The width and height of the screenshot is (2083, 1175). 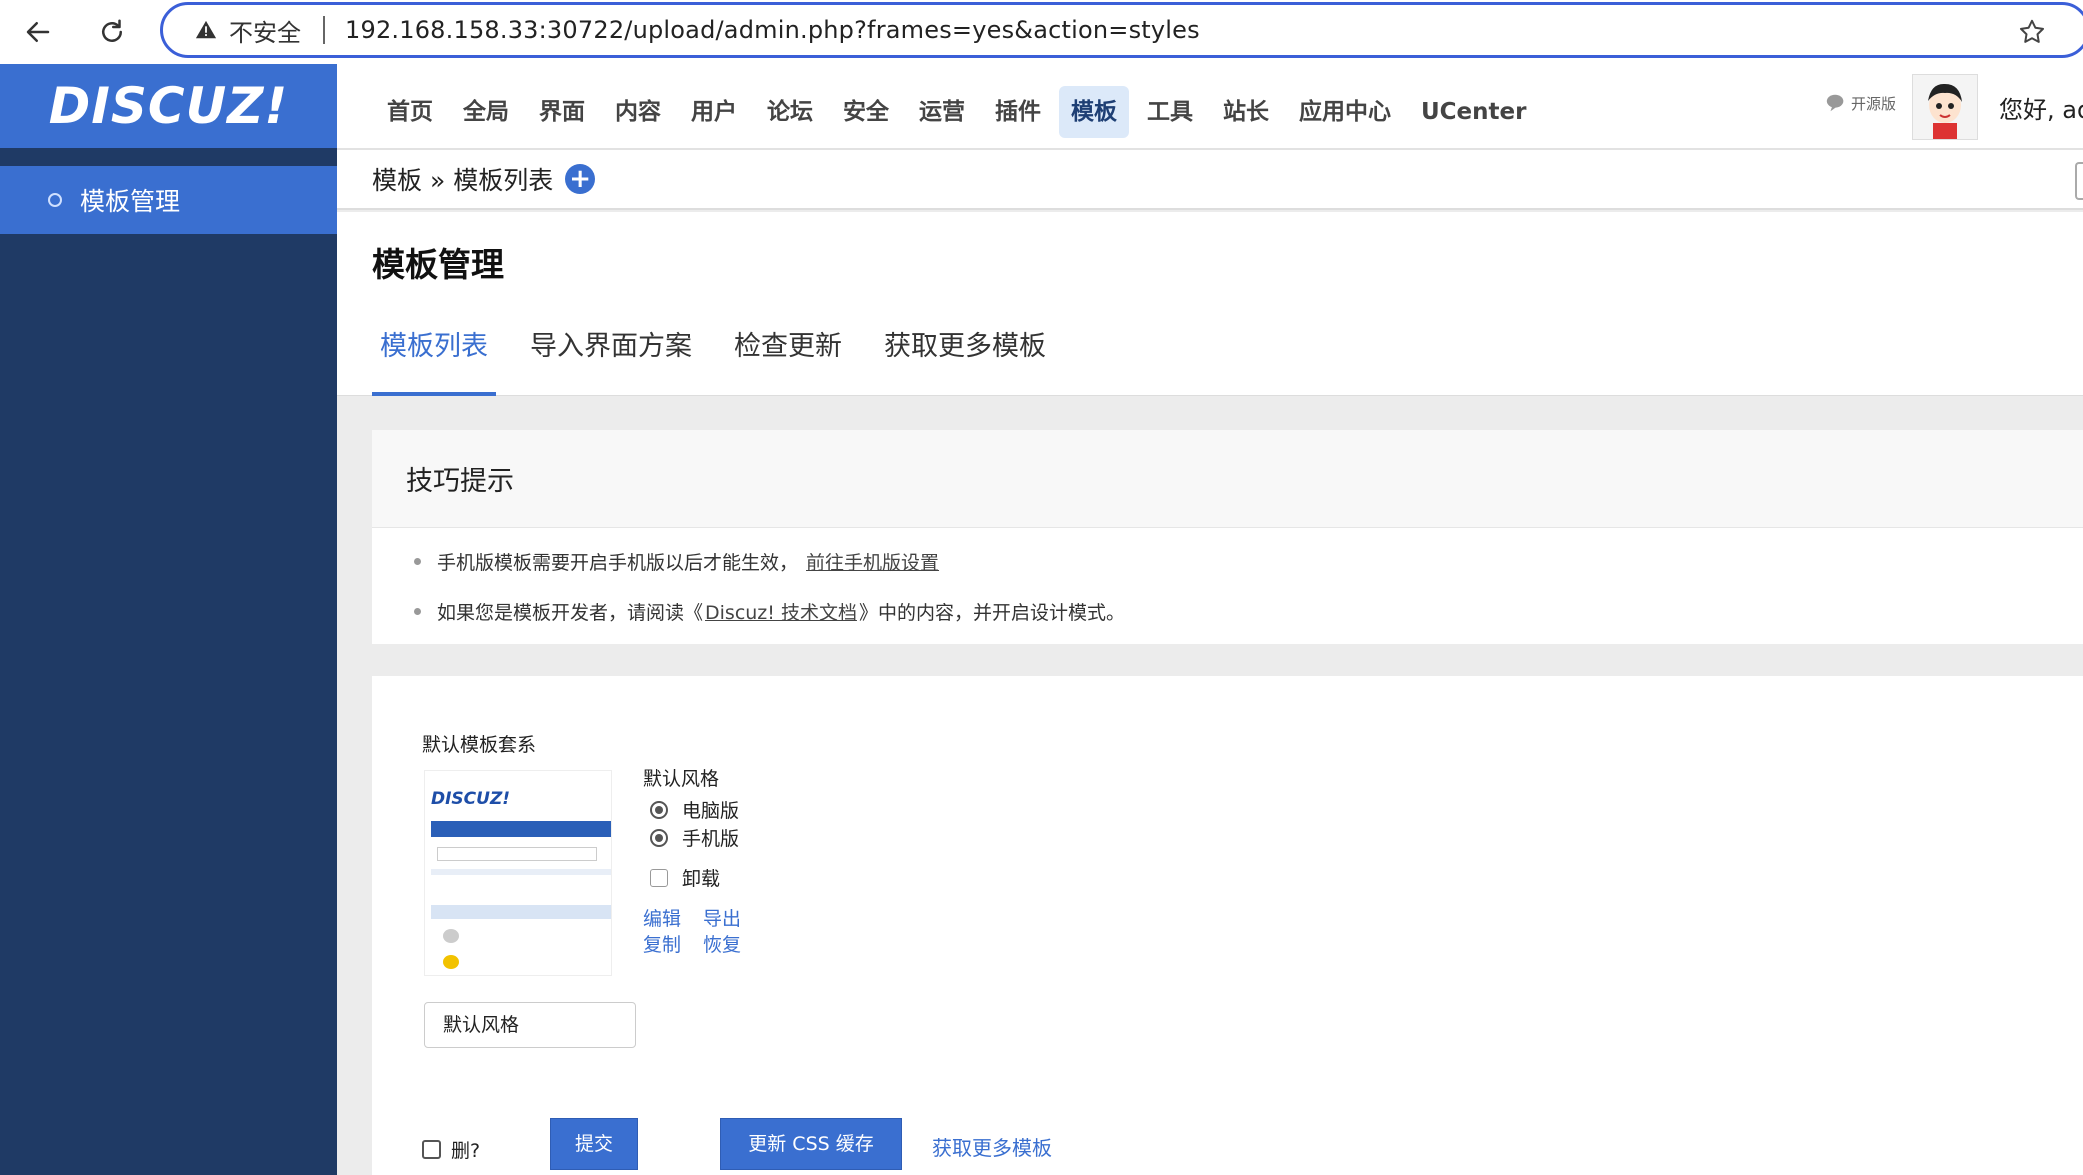 What do you see at coordinates (790, 112) in the screenshot?
I see `top-nav-item: 论坛` at bounding box center [790, 112].